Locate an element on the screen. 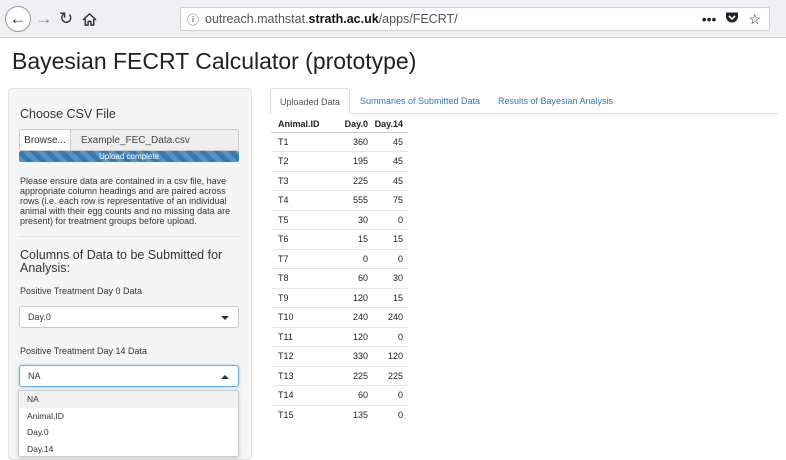 The height and width of the screenshot is (460, 786). table-cell: T4 is located at coordinates (298, 200).